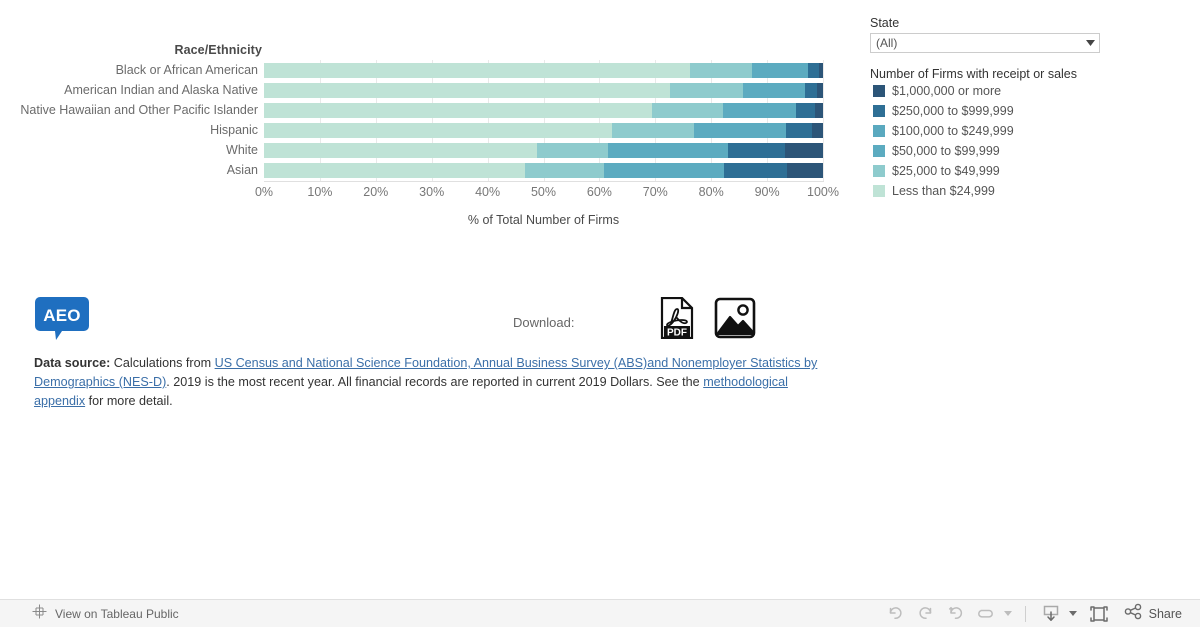  What do you see at coordinates (543, 220) in the screenshot?
I see `x-axis-title: % of Total Number of Firms` at bounding box center [543, 220].